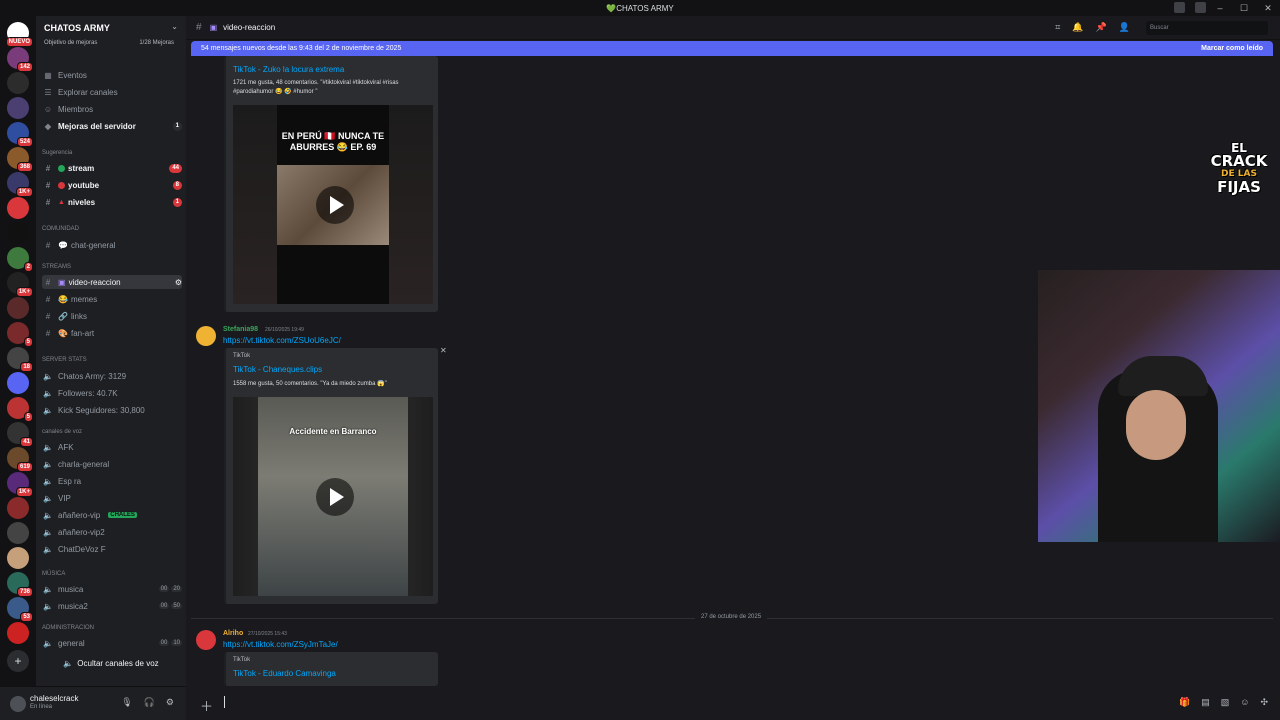  I want to click on message-input, so click(224, 702).